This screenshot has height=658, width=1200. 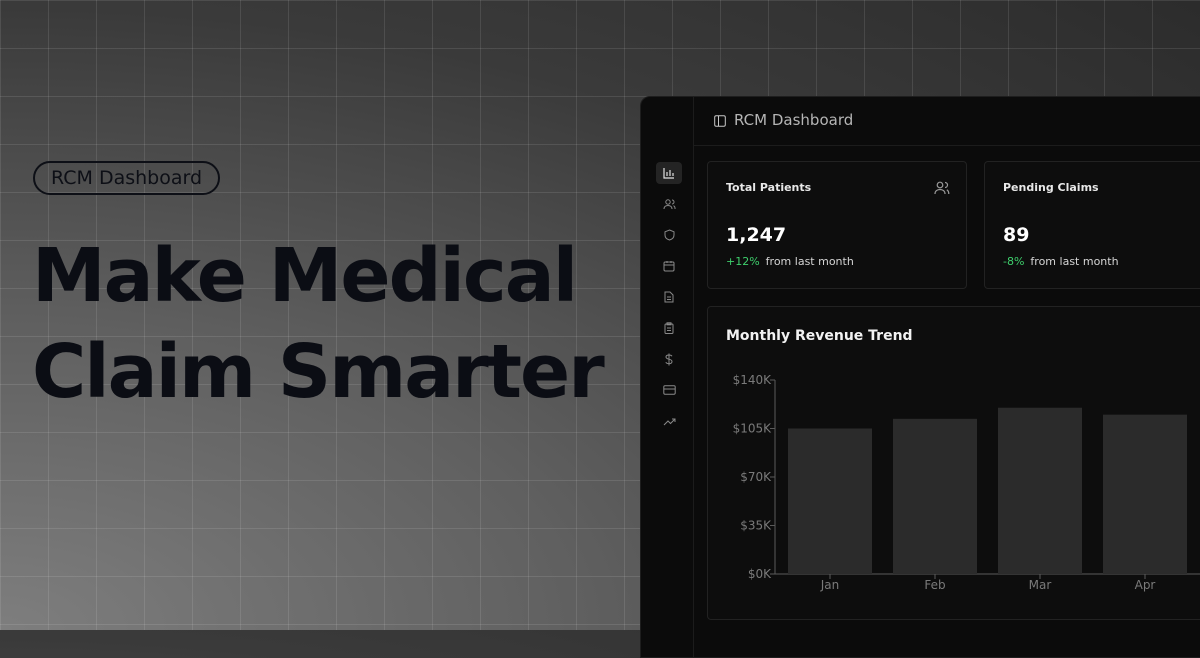 I want to click on y-tick-label: $105K, so click(x=753, y=429).